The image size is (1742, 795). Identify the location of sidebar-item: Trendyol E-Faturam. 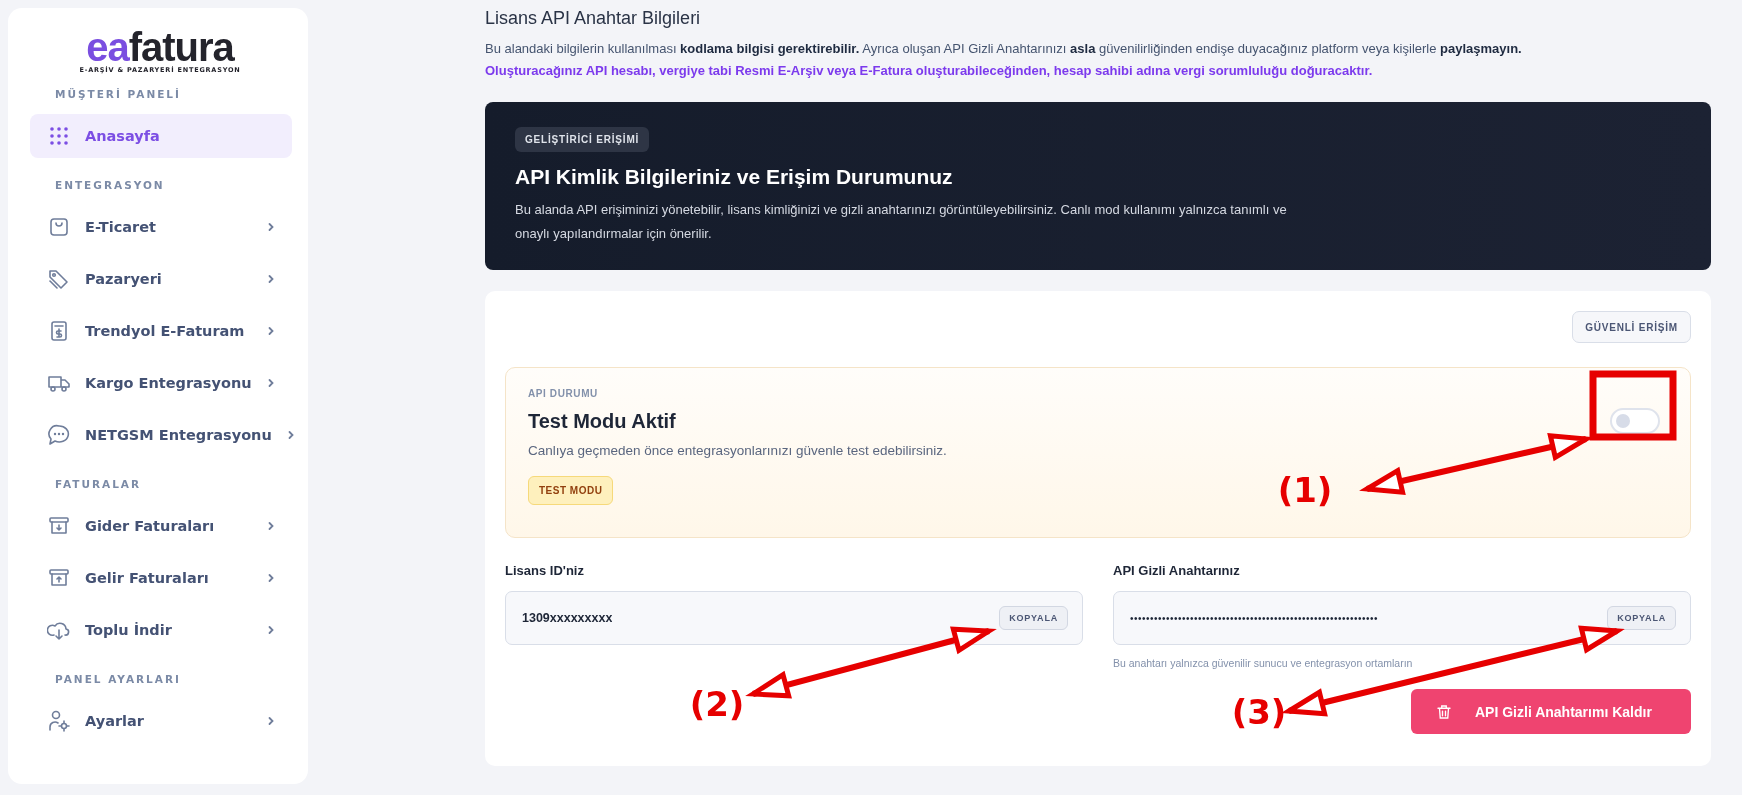
(161, 331).